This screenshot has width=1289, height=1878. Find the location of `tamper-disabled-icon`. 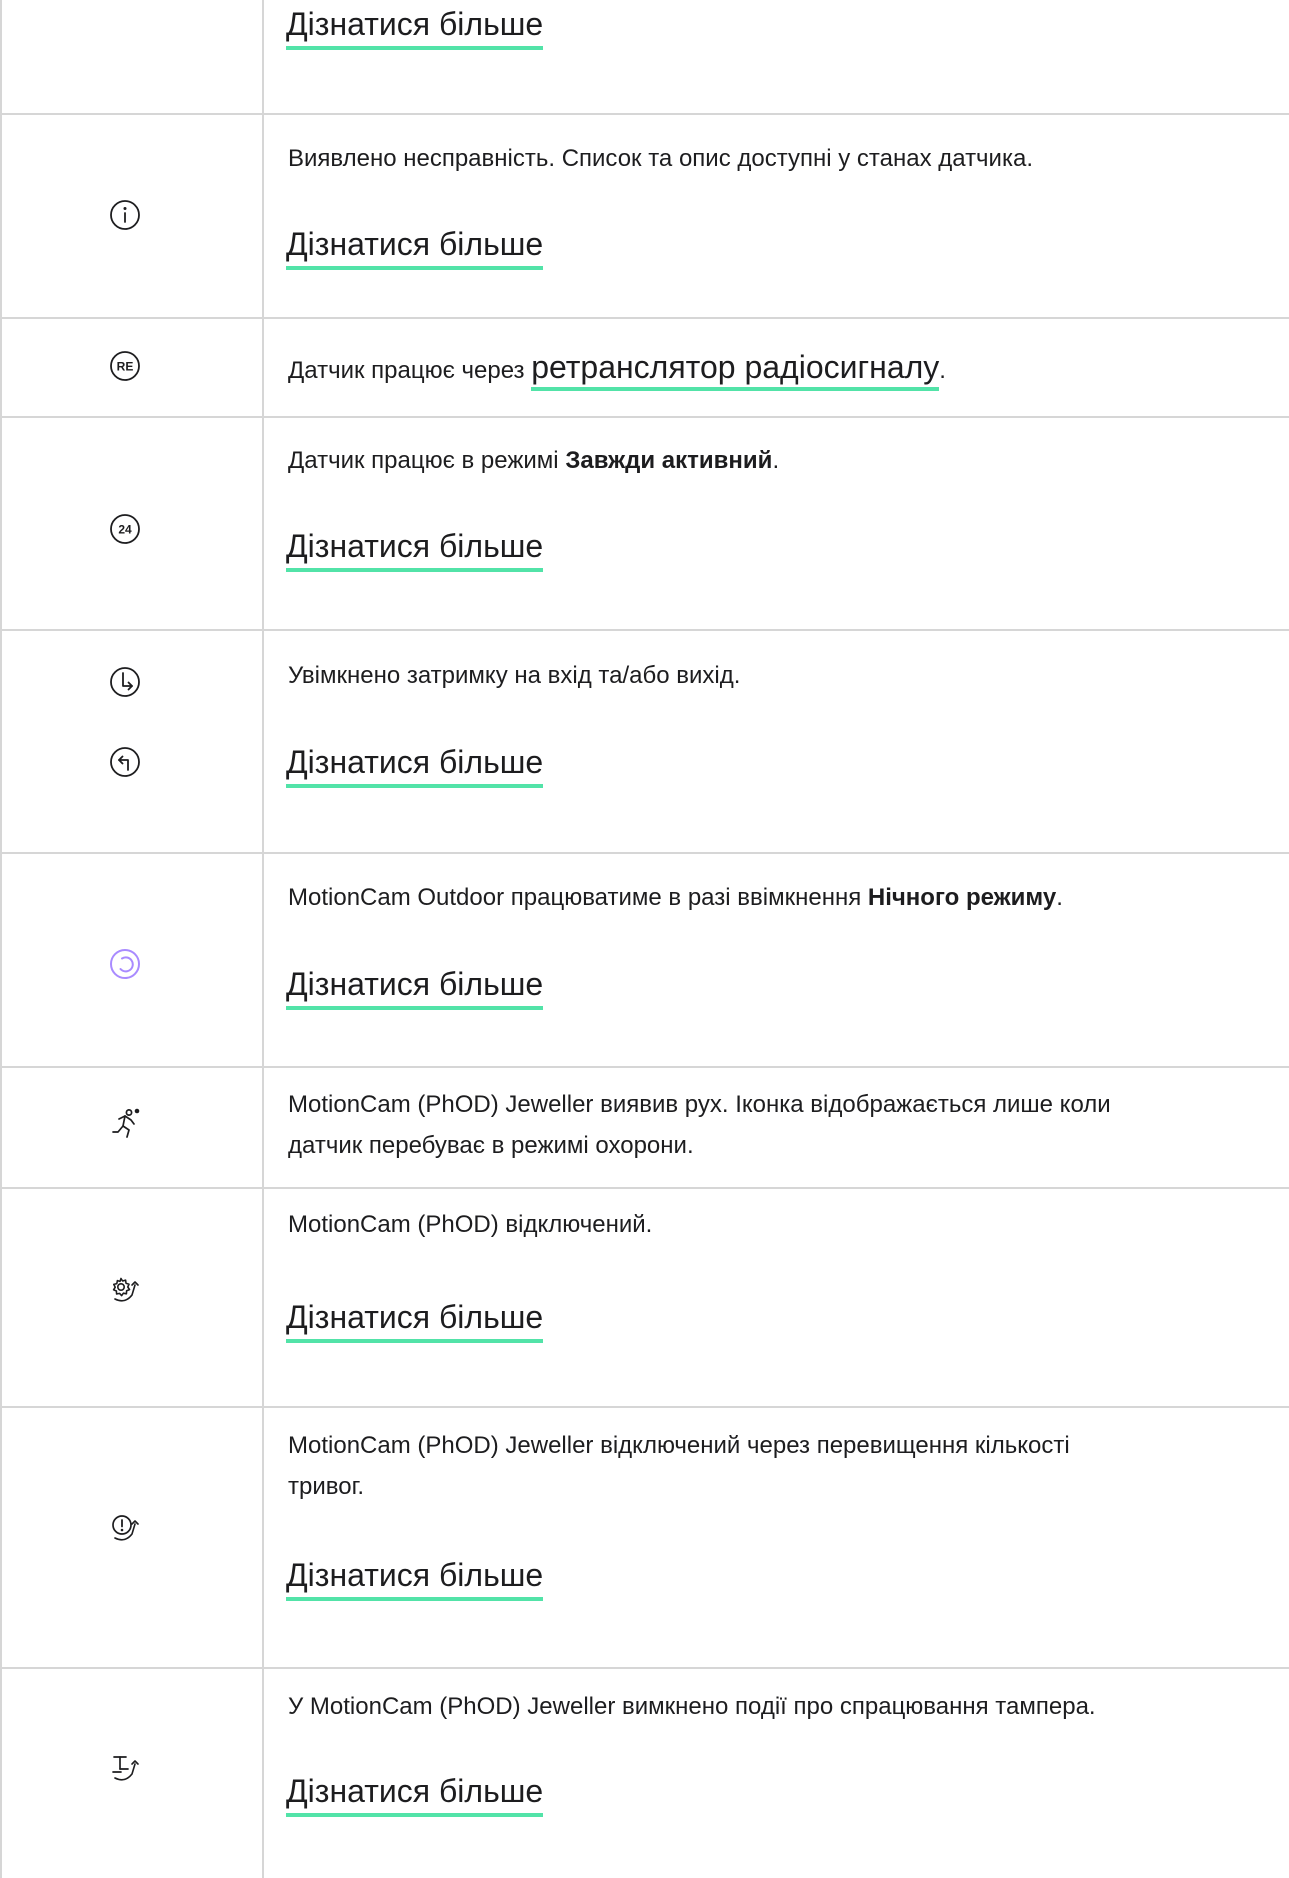

tamper-disabled-icon is located at coordinates (125, 1768).